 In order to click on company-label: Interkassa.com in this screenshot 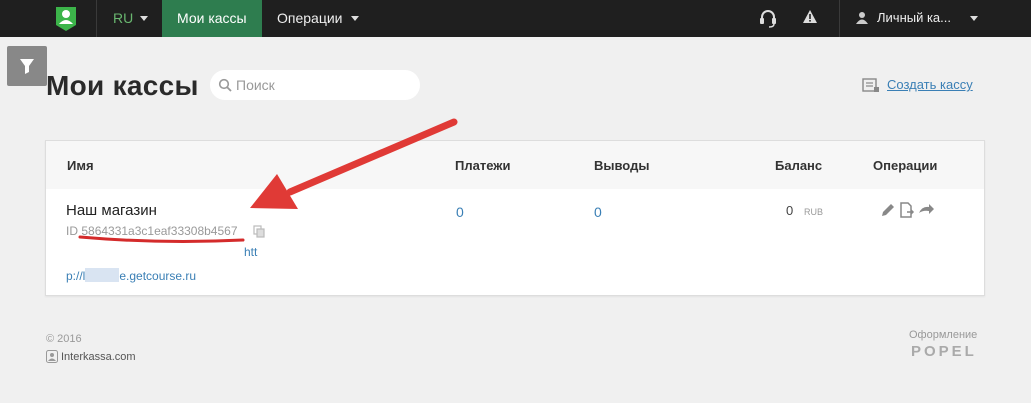, I will do `click(98, 357)`.